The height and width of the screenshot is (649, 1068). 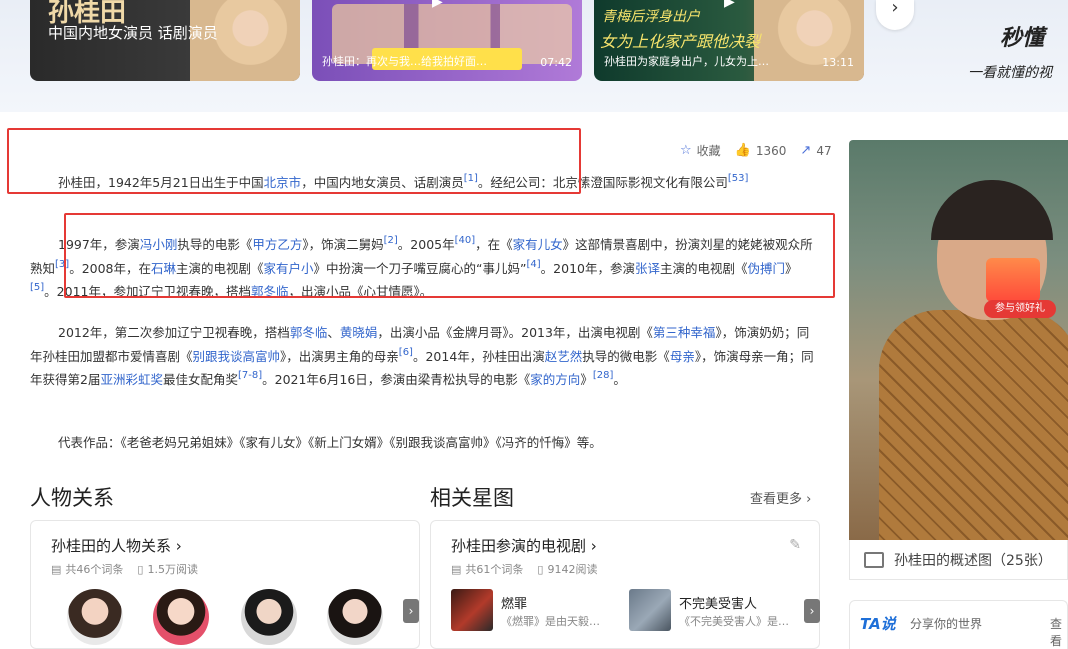 What do you see at coordinates (1010, 73) in the screenshot?
I see `brand-slogan: 一看就懂的视` at bounding box center [1010, 73].